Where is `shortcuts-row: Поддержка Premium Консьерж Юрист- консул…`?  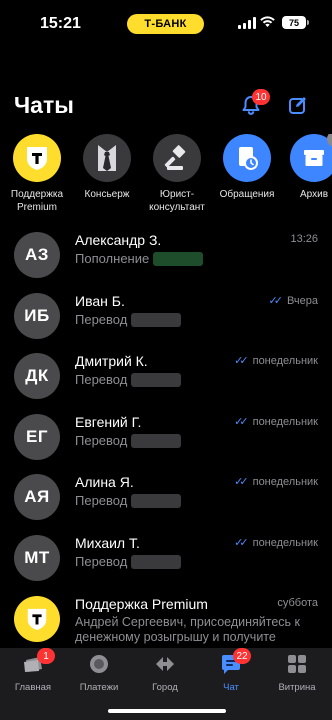 shortcuts-row: Поддержка Premium Консьерж Юрист- консул… is located at coordinates (166, 179).